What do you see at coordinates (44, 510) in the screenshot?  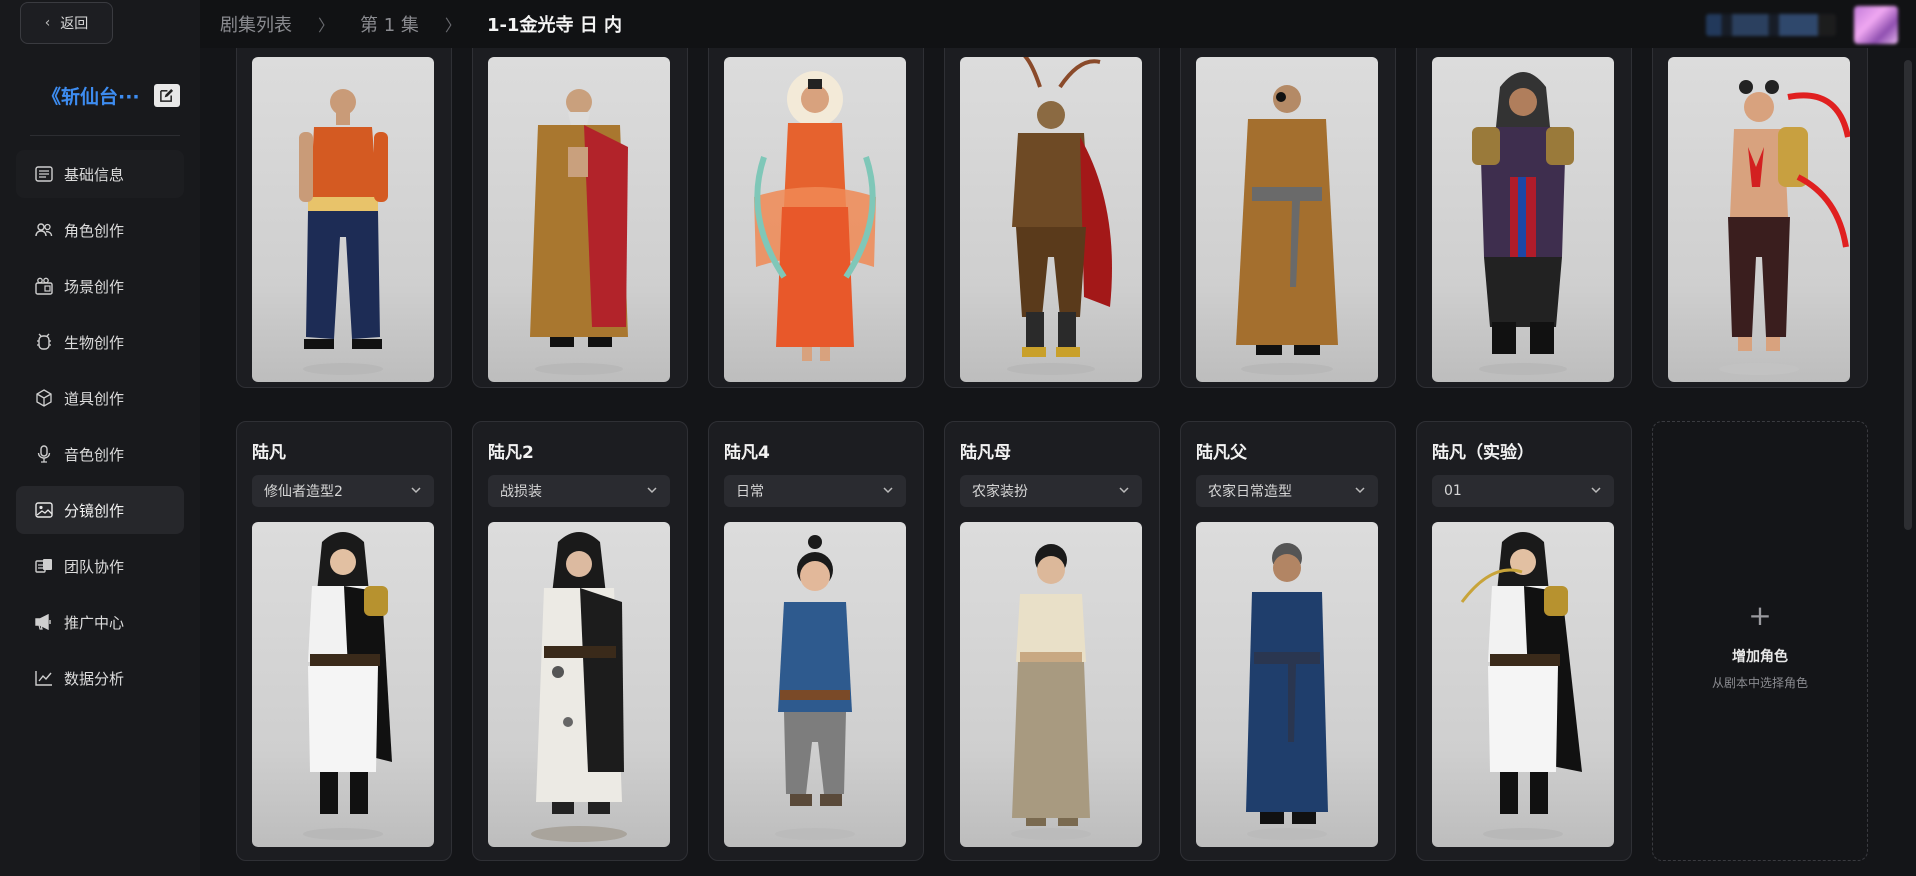 I see `image-icon` at bounding box center [44, 510].